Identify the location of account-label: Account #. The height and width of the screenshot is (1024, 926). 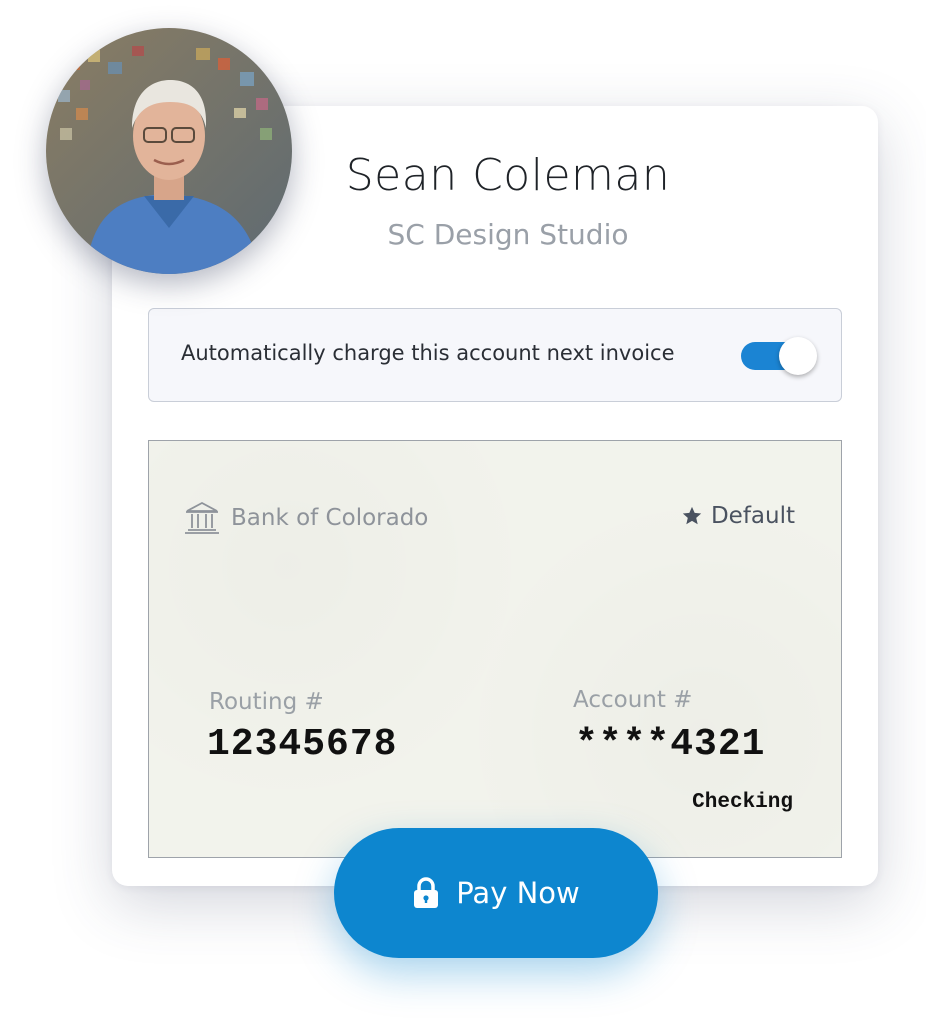
(633, 700).